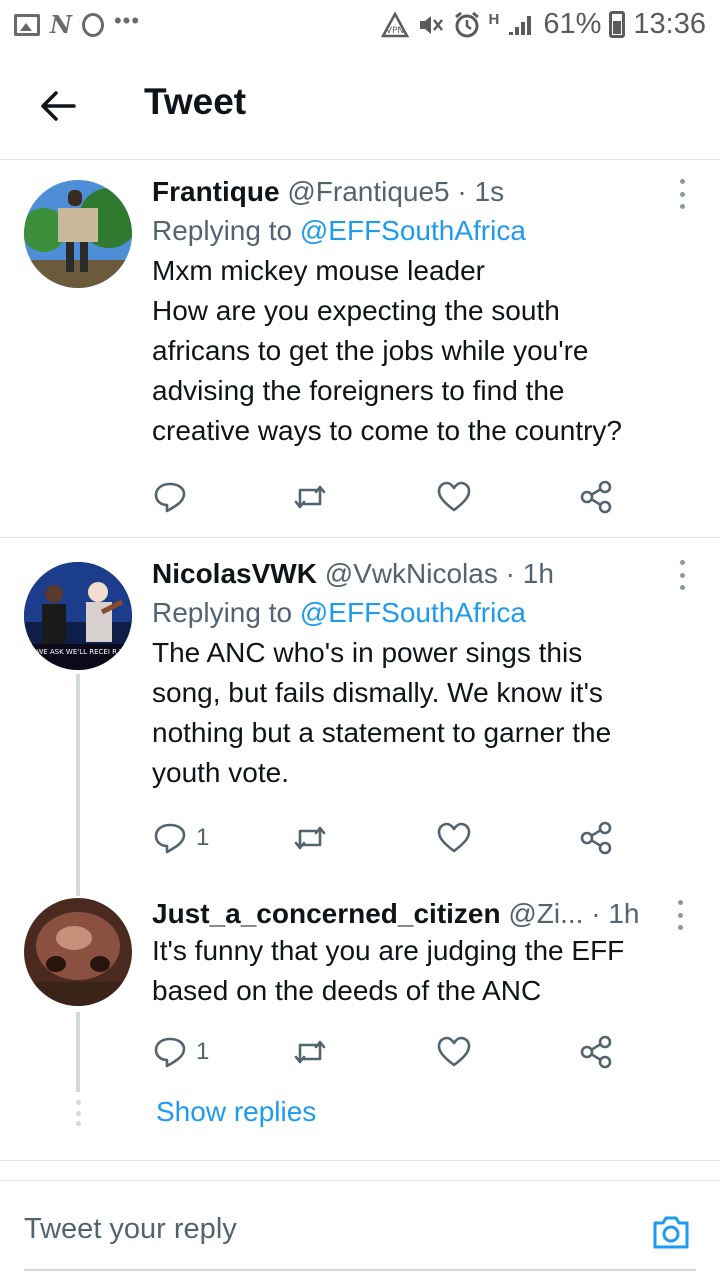 The image size is (720, 1280). I want to click on tweet-time: 1s, so click(489, 191).